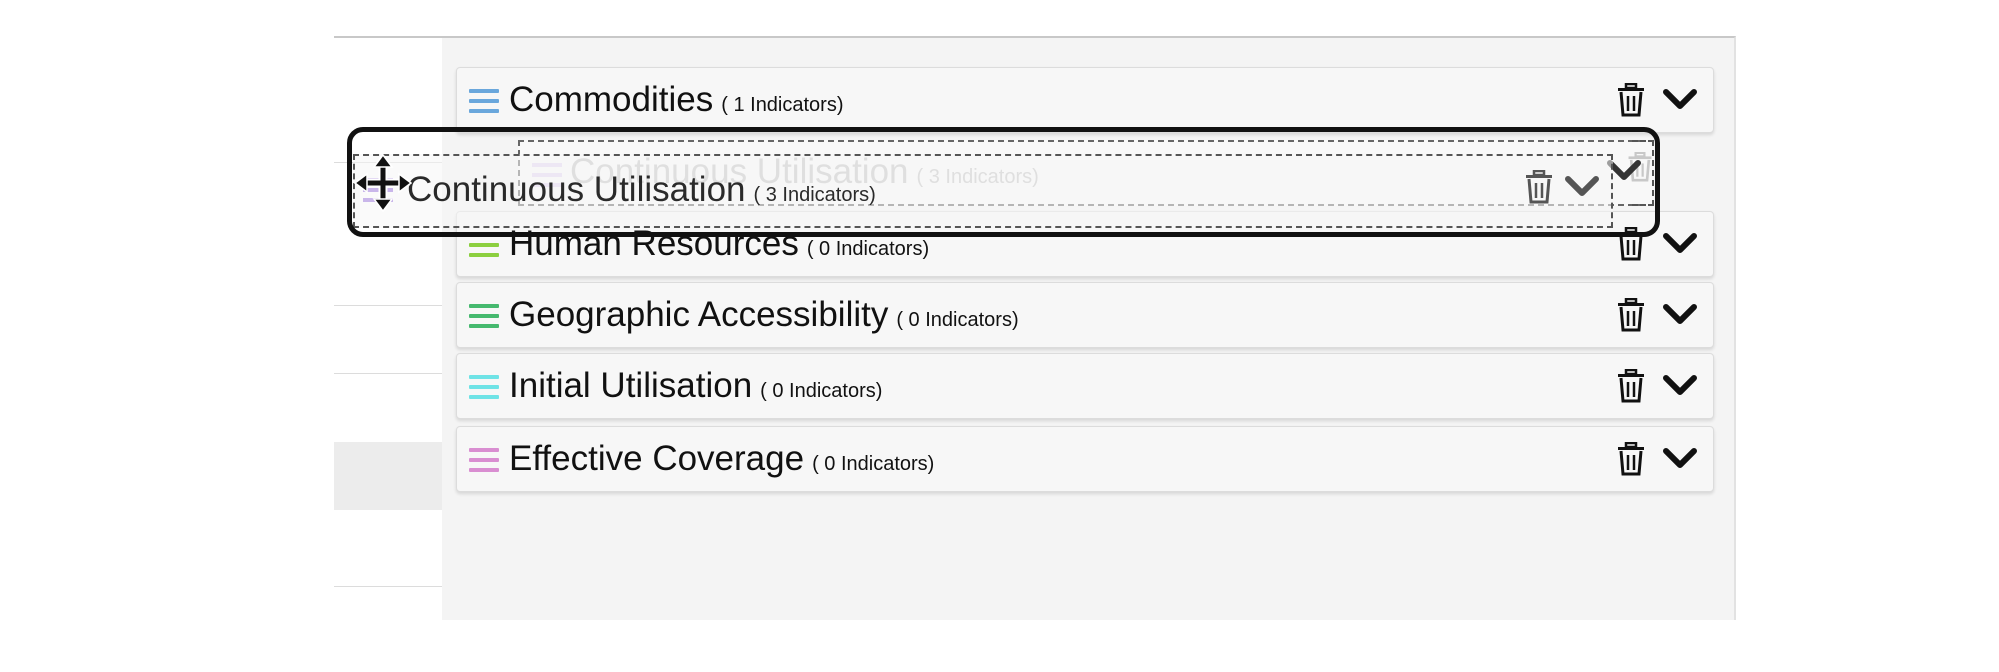 The image size is (1999, 672). What do you see at coordinates (1085, 100) in the screenshot?
I see `category-row-commodities: Commodities ( 1 Indicators)` at bounding box center [1085, 100].